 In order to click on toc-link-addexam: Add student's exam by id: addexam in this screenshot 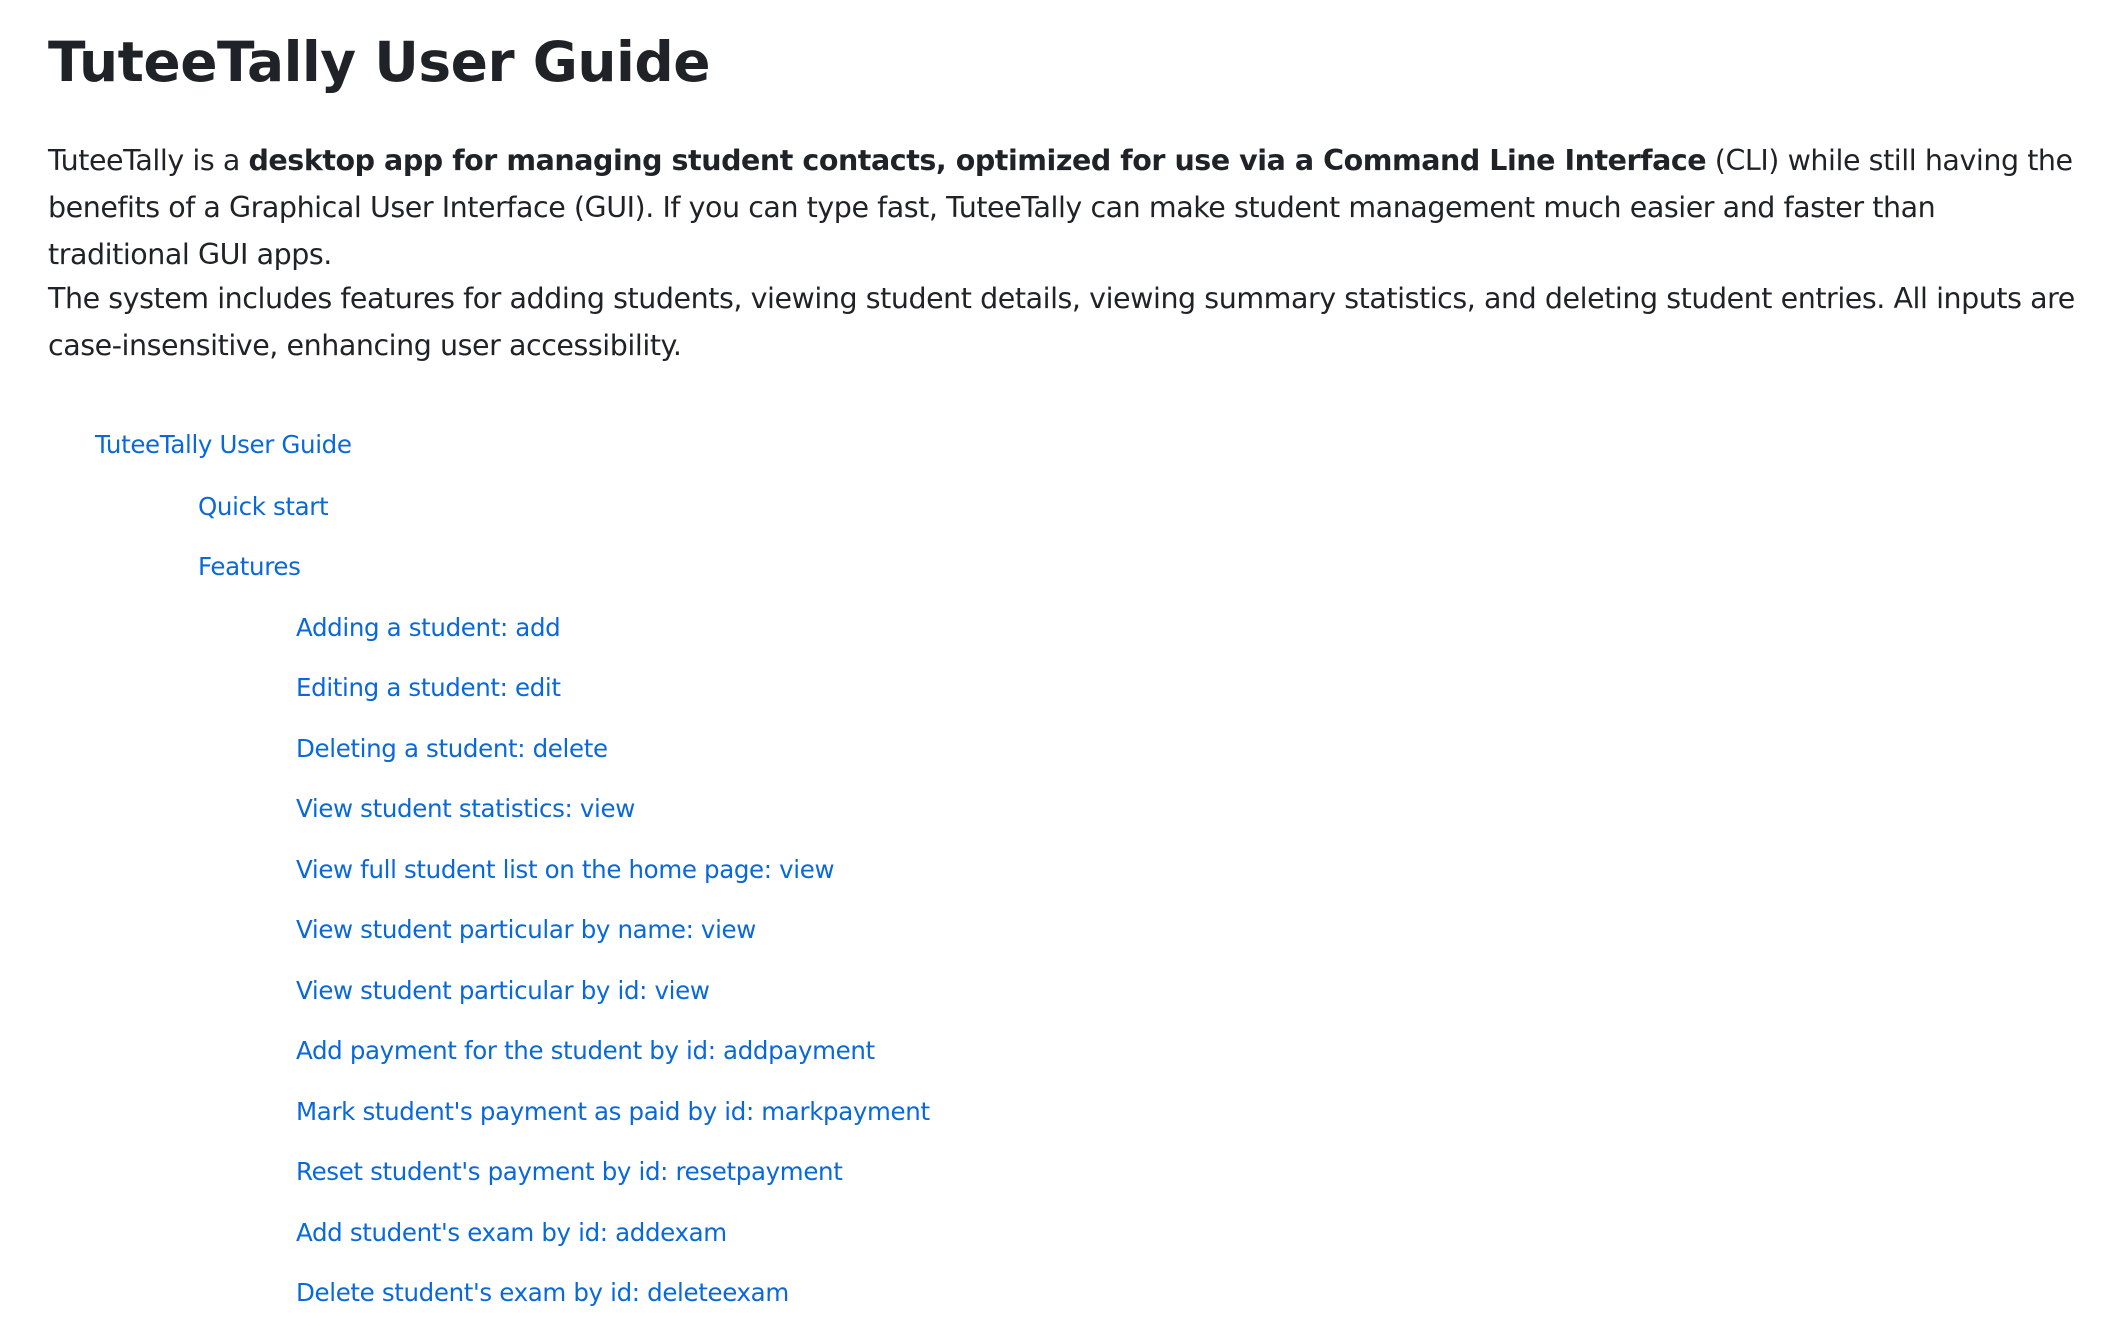, I will do `click(511, 1233)`.